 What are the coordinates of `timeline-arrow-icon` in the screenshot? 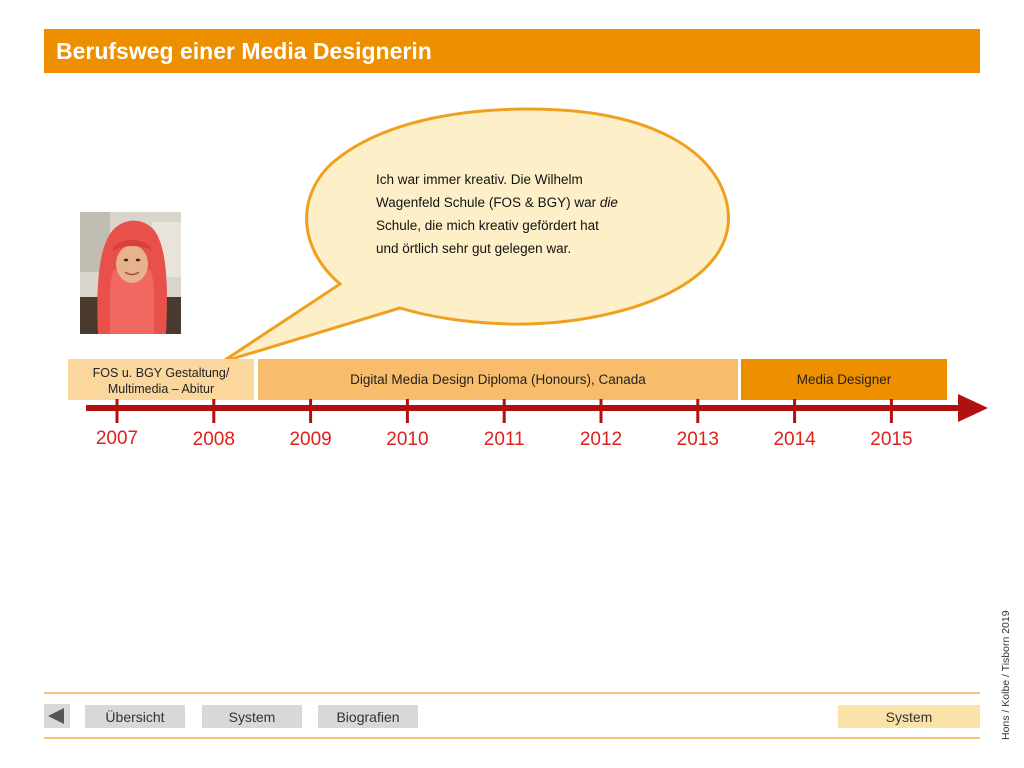 It's located at (973, 408).